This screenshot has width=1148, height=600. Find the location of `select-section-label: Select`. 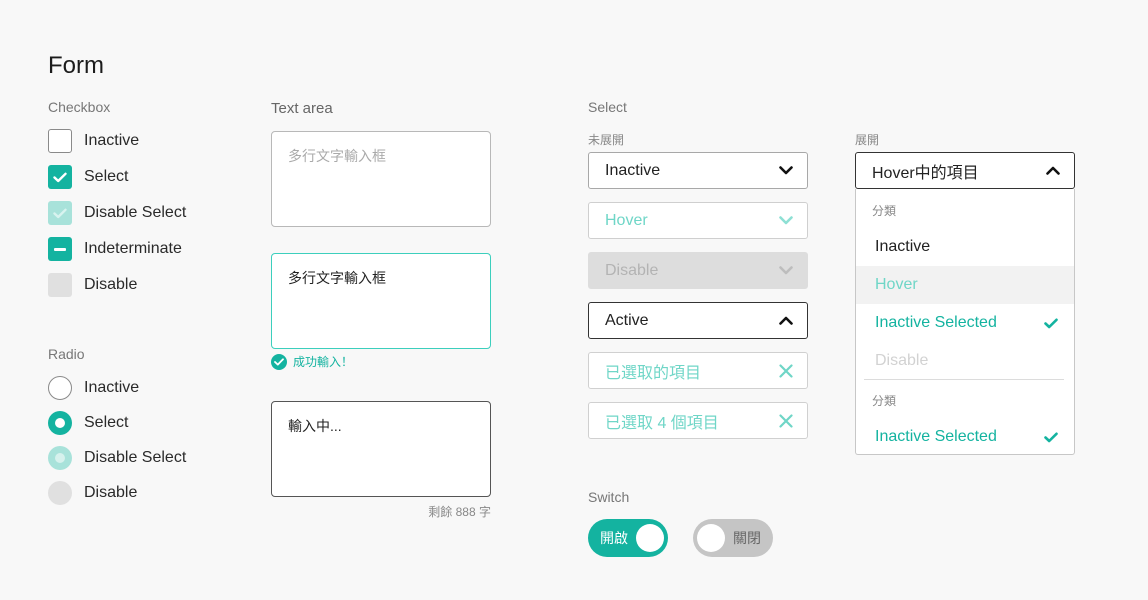

select-section-label: Select is located at coordinates (607, 107).